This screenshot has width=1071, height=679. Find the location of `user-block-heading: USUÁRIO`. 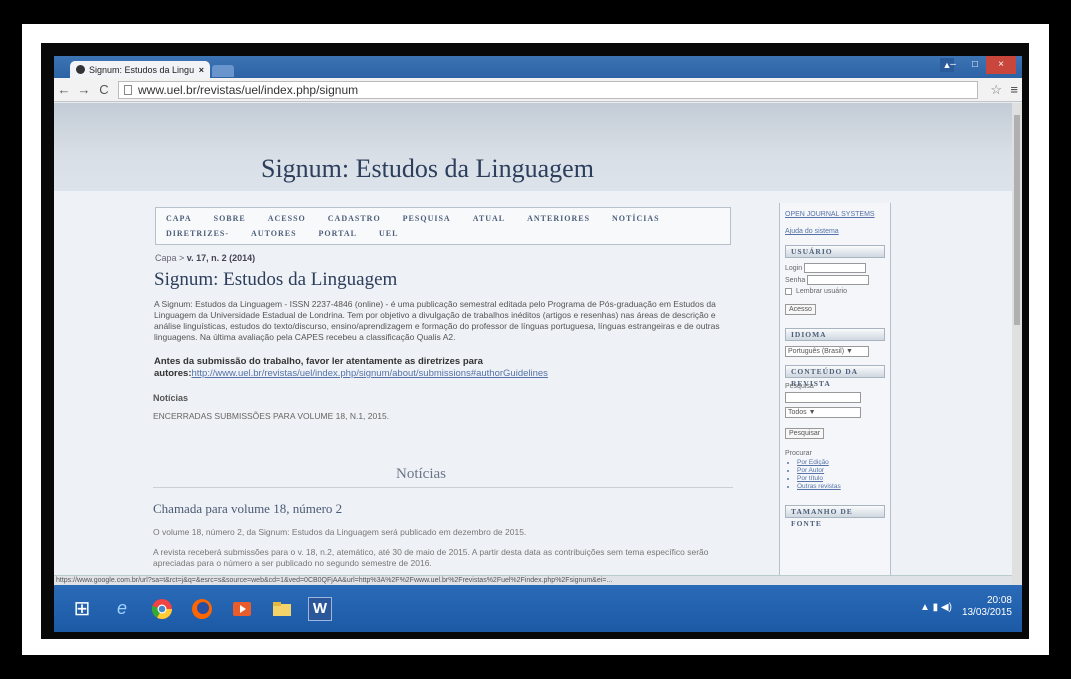

user-block-heading: USUÁRIO is located at coordinates (835, 251).